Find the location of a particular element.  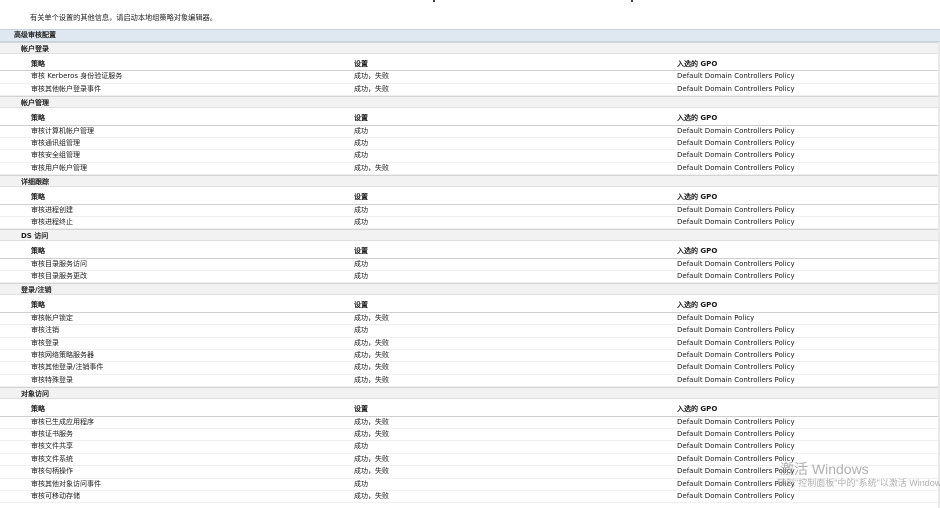

policy-cell: 审核进程创建 is located at coordinates (52, 209).